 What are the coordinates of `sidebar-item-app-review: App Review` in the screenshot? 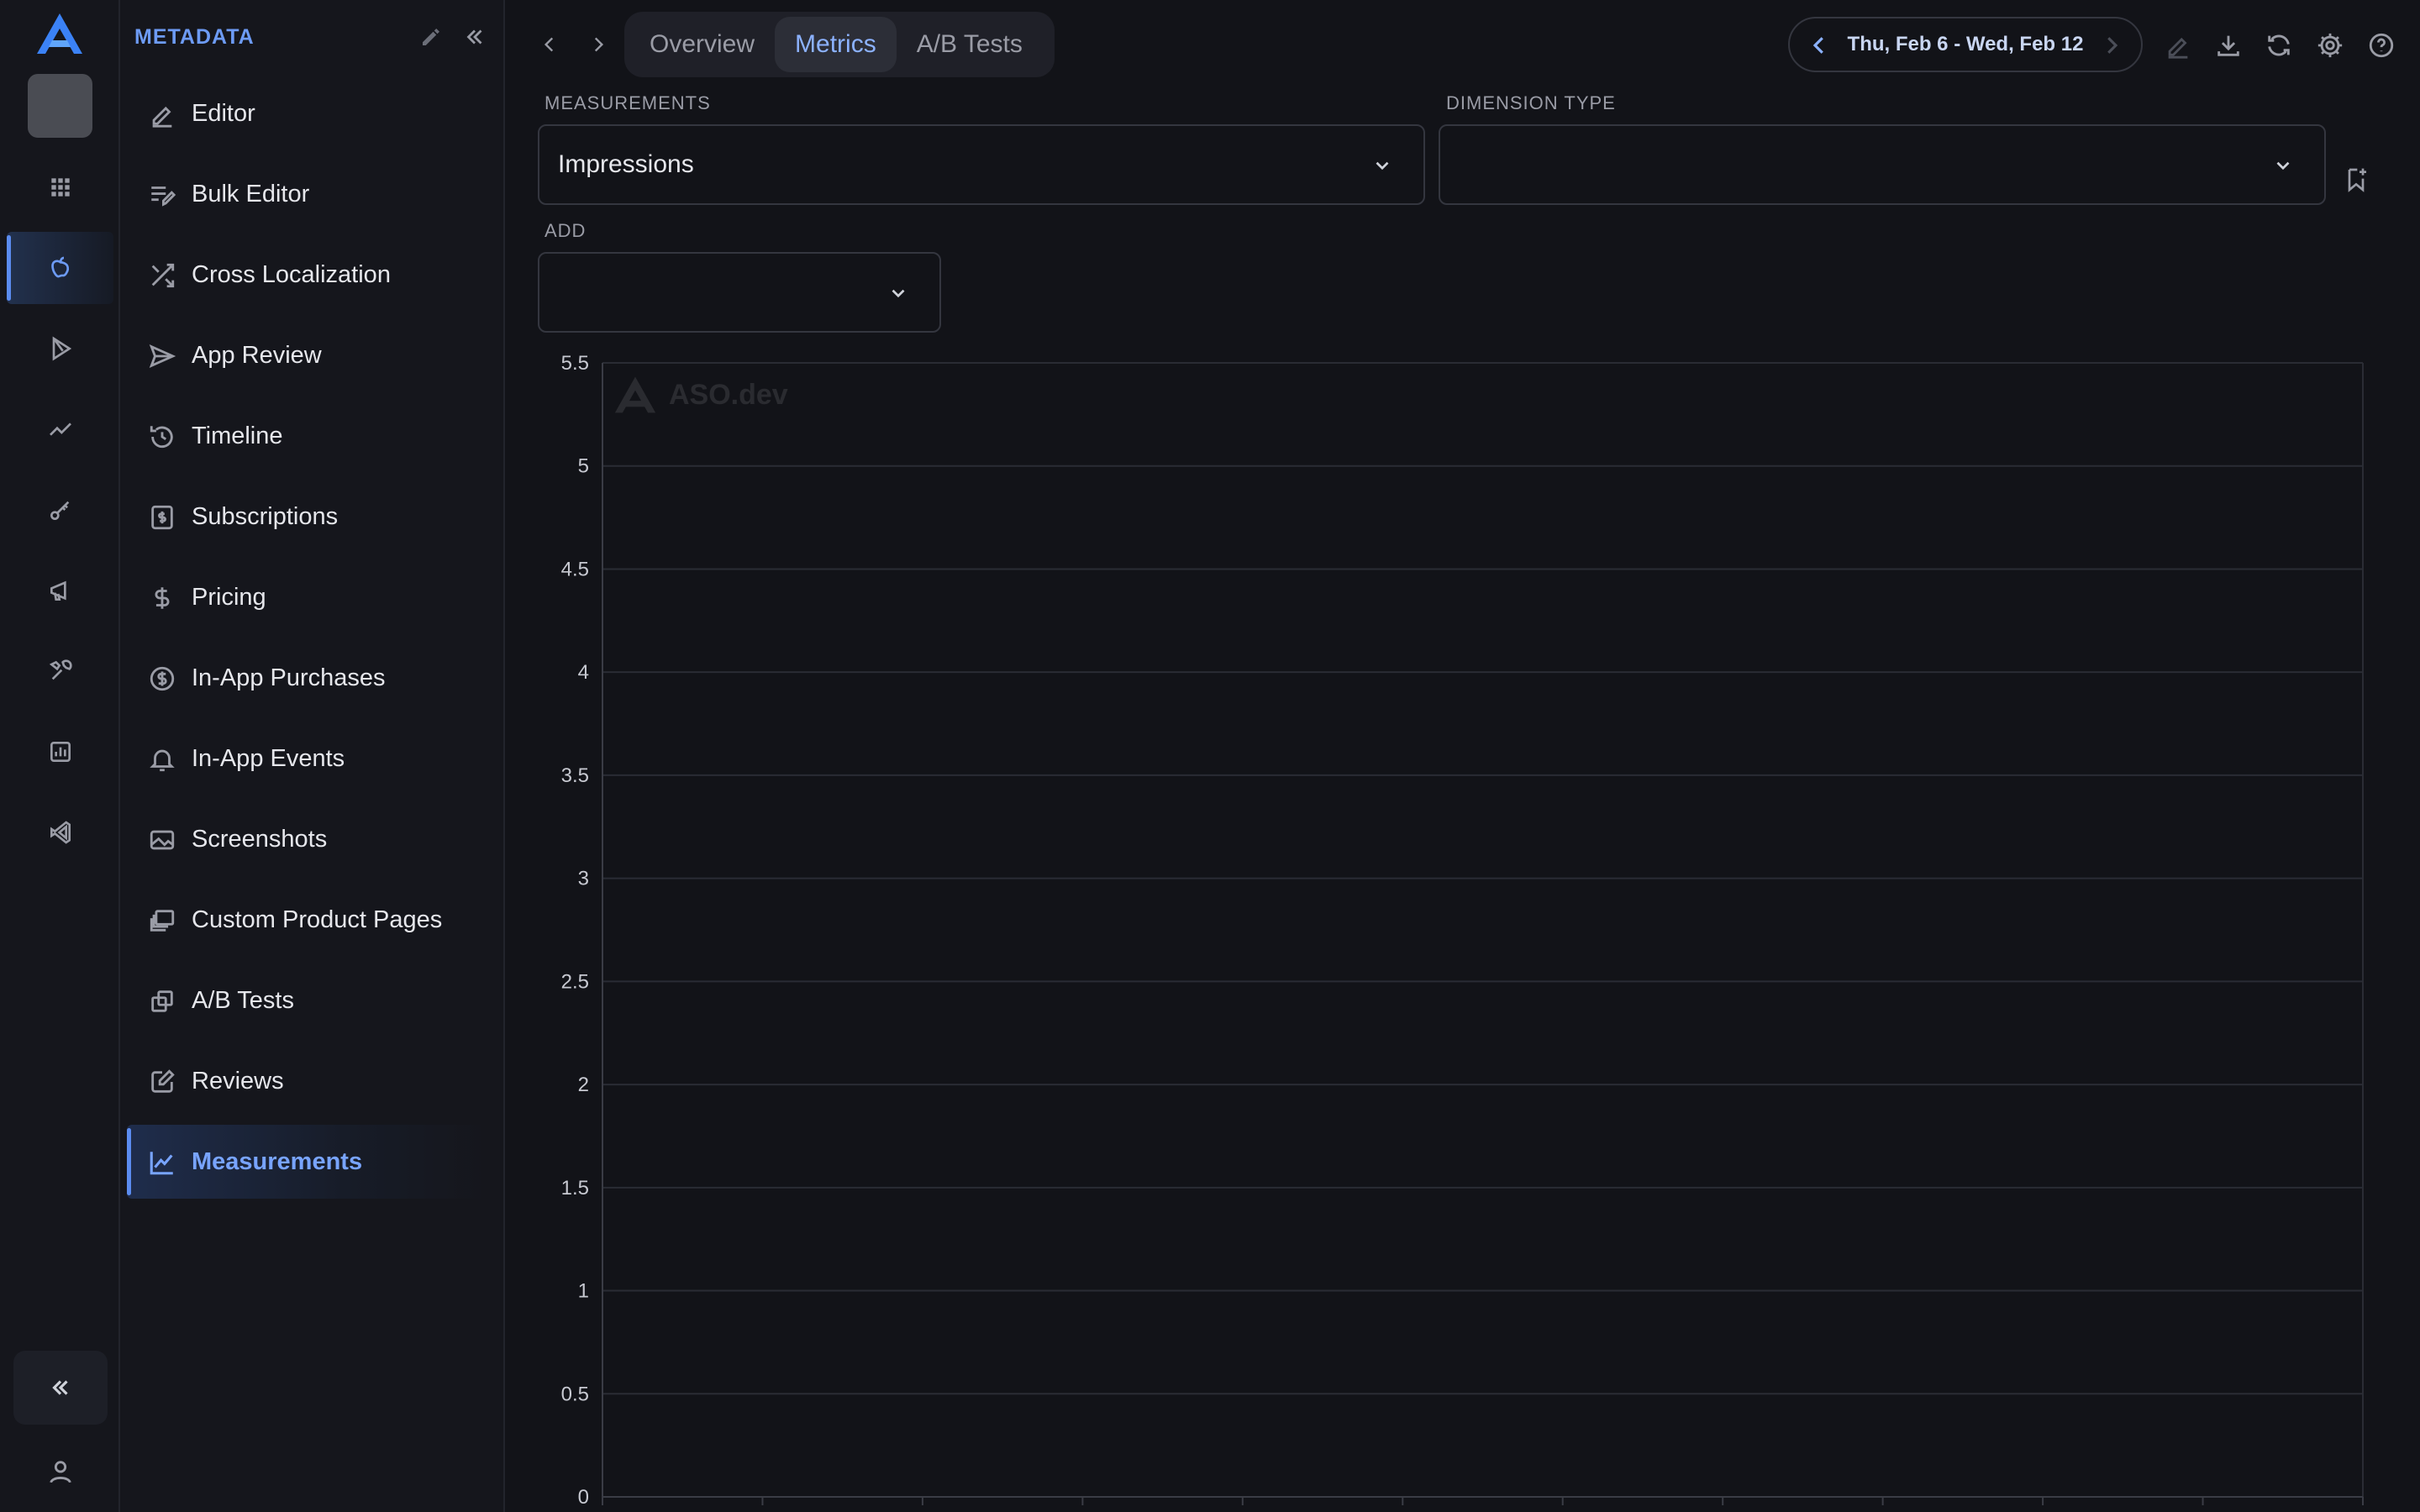 It's located at (307, 355).